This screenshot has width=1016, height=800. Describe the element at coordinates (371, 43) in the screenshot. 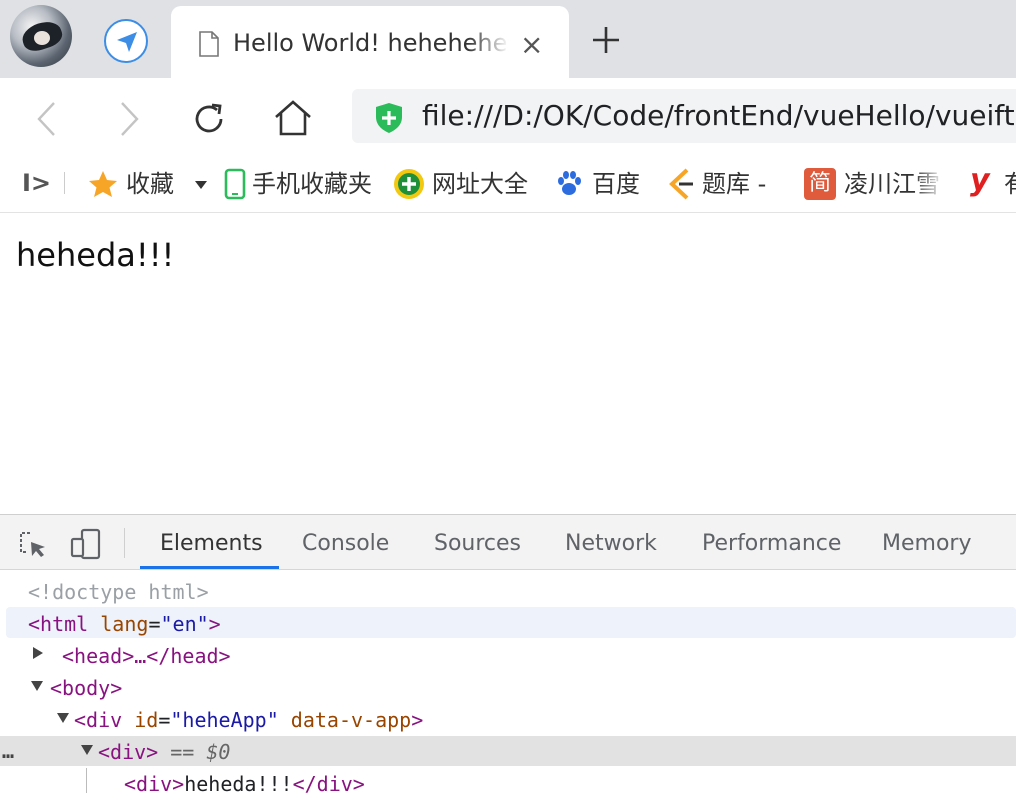

I see `tab-title: Hello World! hehehehehe` at that location.